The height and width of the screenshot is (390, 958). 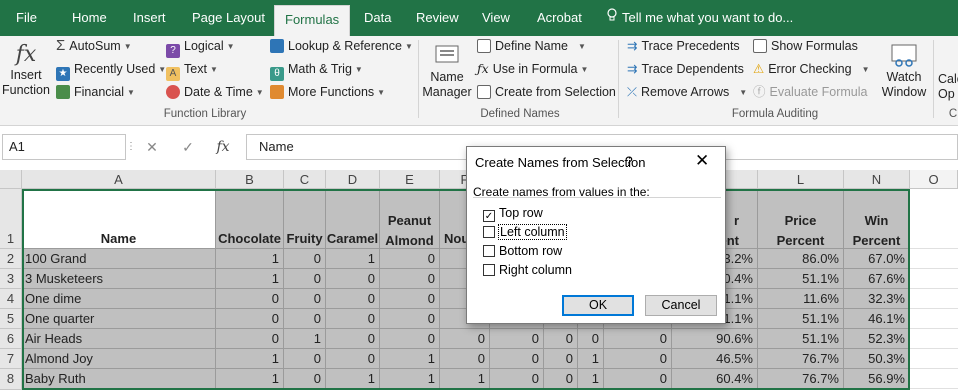 What do you see at coordinates (305, 259) in the screenshot?
I see `cell-c2: 0` at bounding box center [305, 259].